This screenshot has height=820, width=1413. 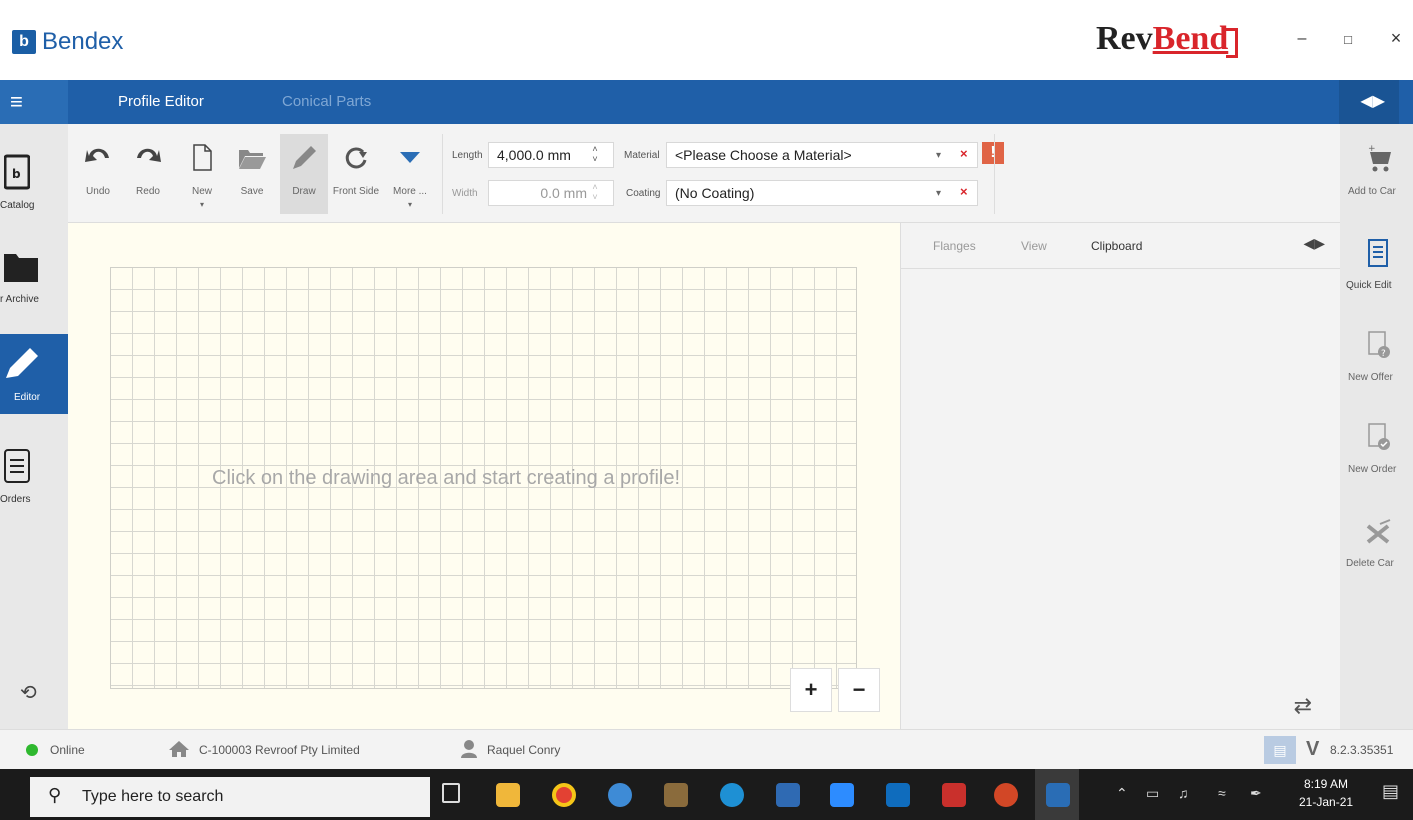 I want to click on sidebar-item-editor: Editor, so click(x=34, y=374).